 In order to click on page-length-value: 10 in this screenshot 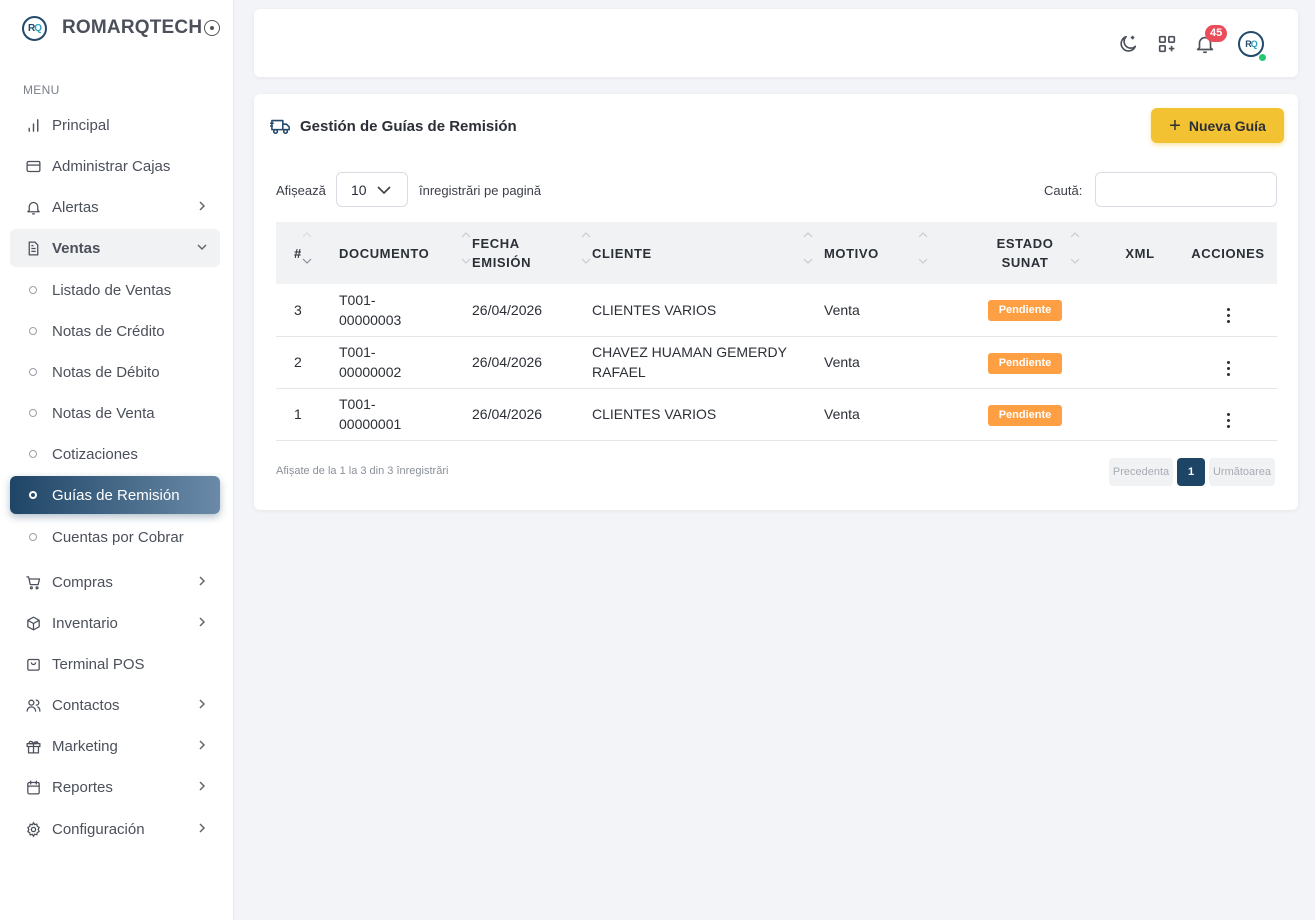, I will do `click(359, 189)`.